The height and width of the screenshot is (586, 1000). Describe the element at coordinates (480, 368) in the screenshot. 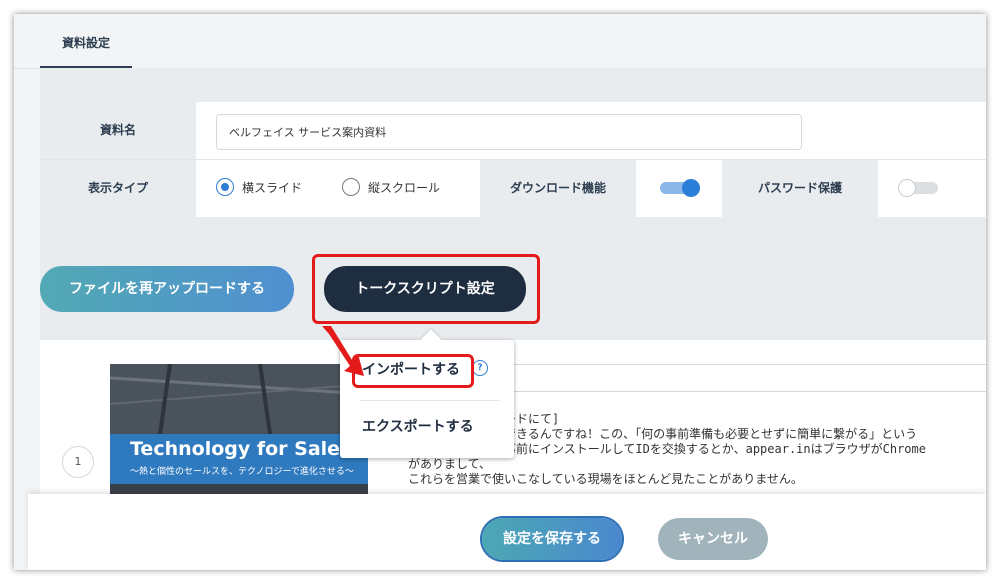

I see `help-icon: ?` at that location.